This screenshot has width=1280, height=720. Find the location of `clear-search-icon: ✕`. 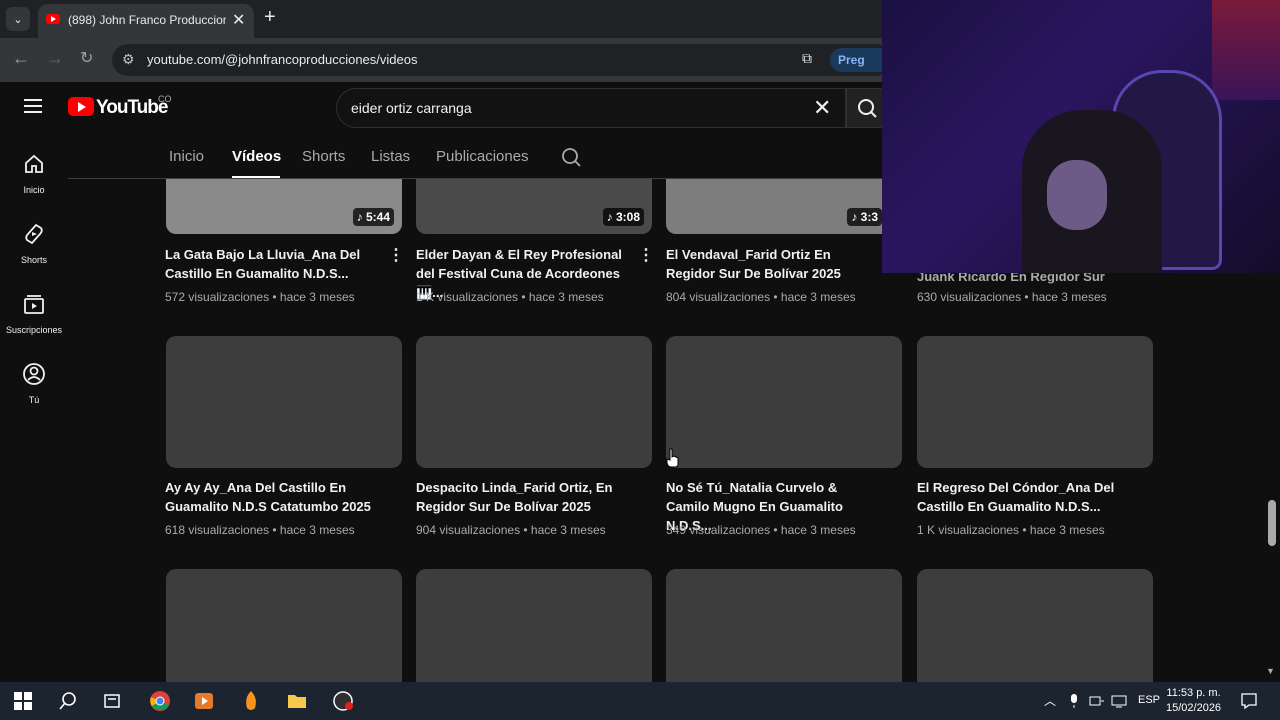

clear-search-icon: ✕ is located at coordinates (822, 108).